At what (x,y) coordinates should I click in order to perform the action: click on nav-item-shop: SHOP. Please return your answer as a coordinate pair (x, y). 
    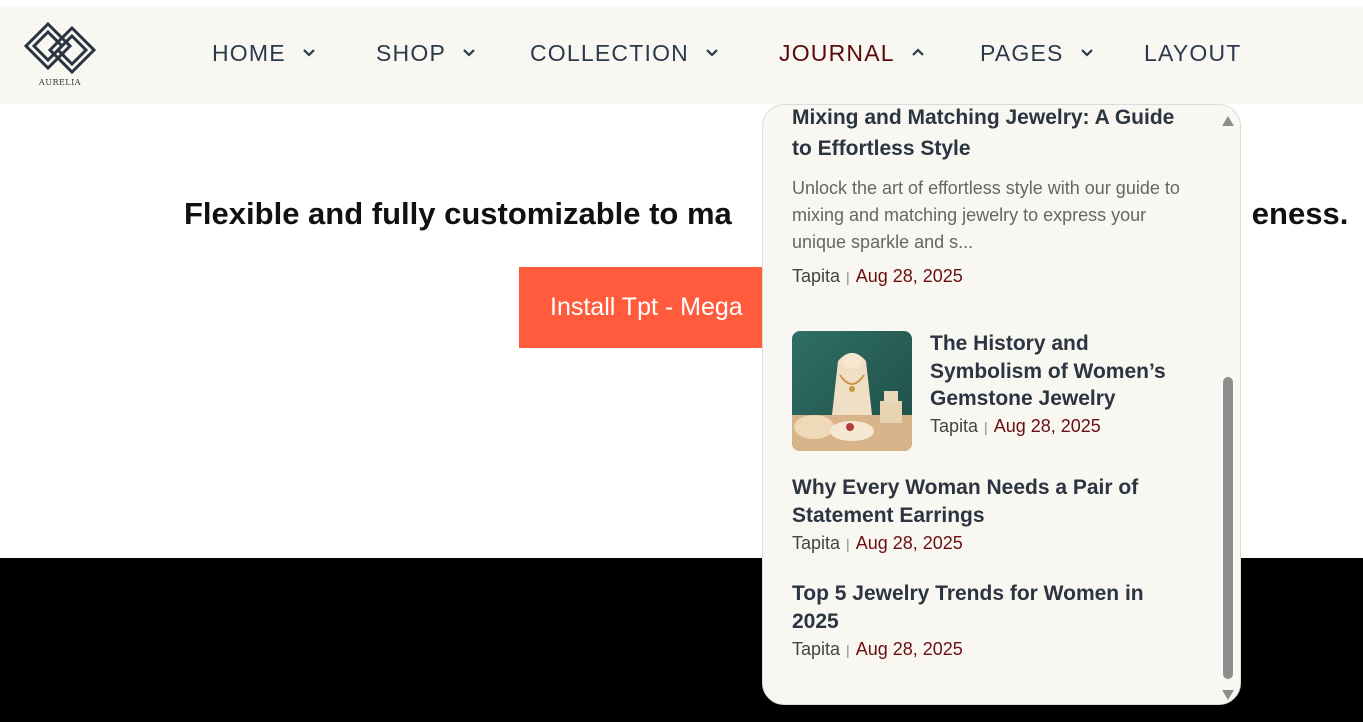
    Looking at the image, I should click on (427, 53).